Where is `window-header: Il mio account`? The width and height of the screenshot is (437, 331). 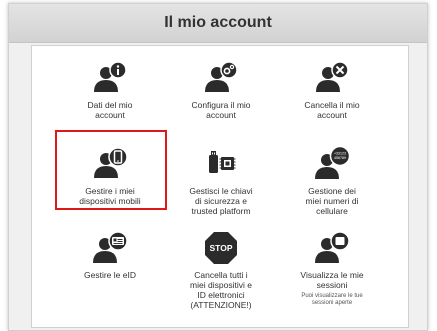 window-header: Il mio account is located at coordinates (218, 23).